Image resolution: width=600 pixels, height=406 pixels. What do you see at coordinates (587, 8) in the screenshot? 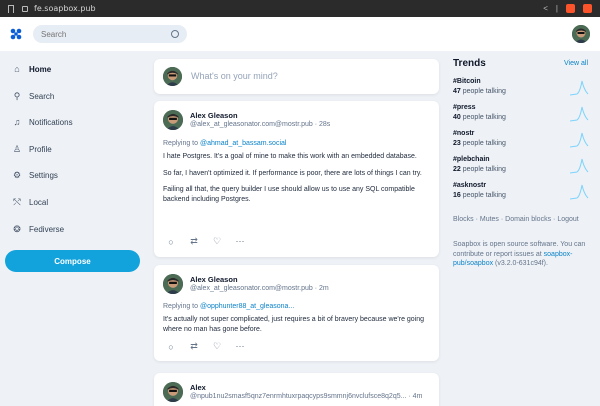
I see `brave-rewards-icon` at bounding box center [587, 8].